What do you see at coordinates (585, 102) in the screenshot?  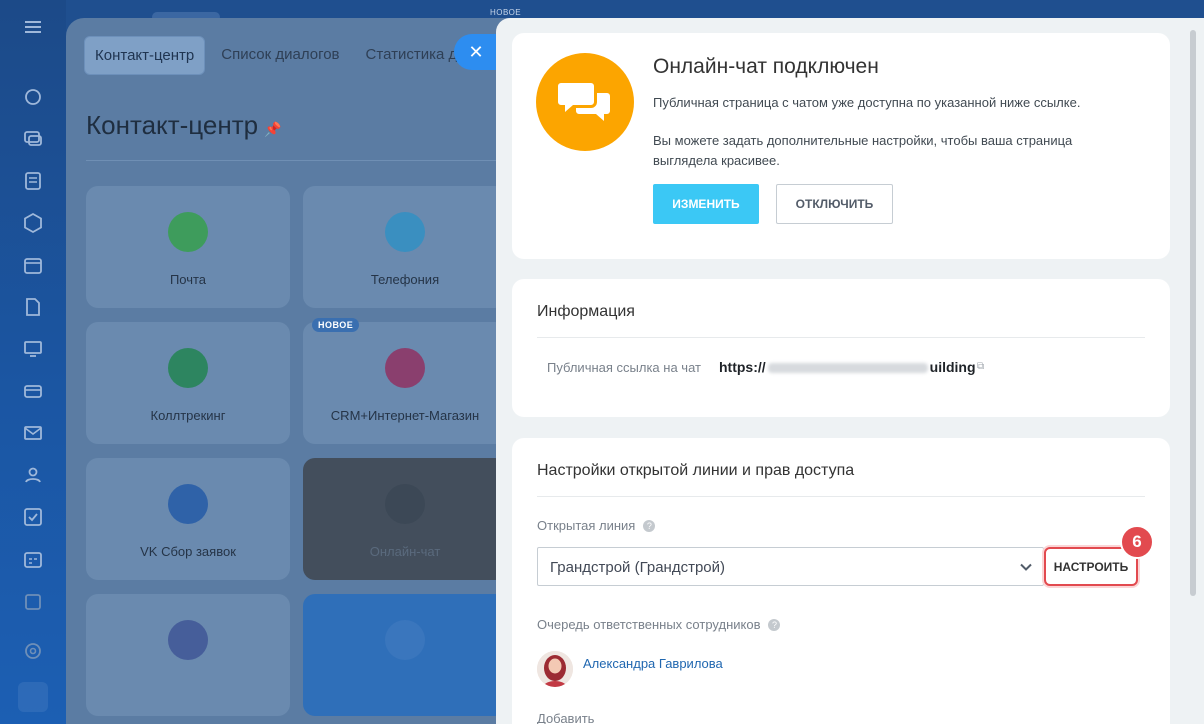 I see `chat-bubbles-icon` at bounding box center [585, 102].